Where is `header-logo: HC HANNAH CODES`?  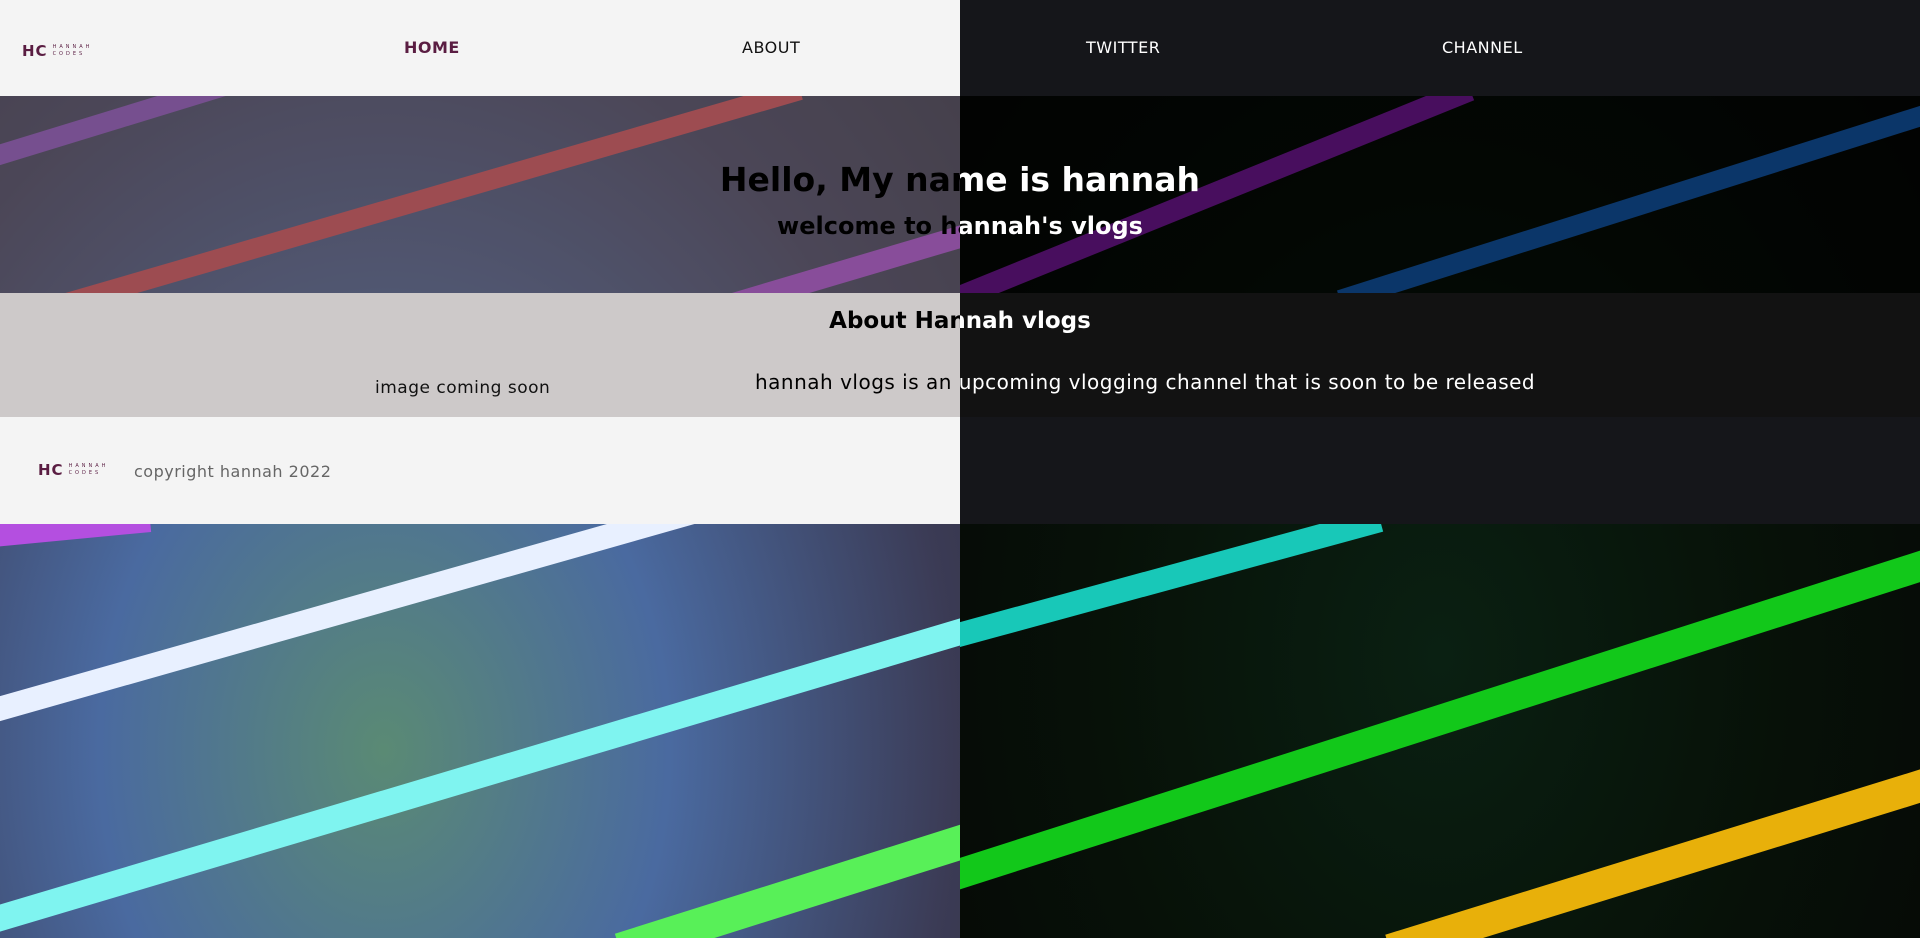 header-logo: HC HANNAH CODES is located at coordinates (57, 51).